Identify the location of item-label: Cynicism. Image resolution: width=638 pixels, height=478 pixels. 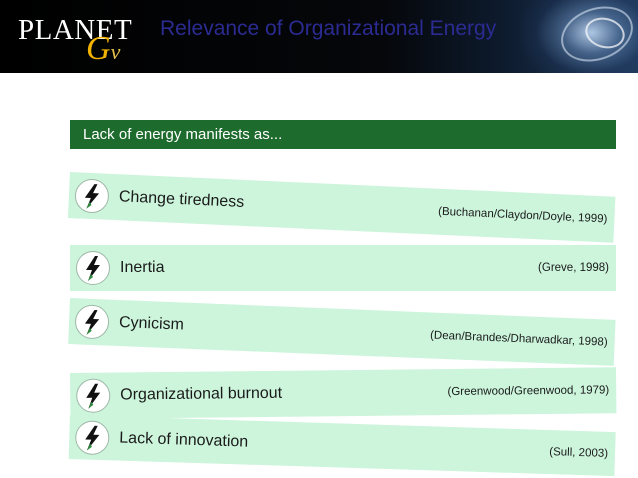
(151, 323).